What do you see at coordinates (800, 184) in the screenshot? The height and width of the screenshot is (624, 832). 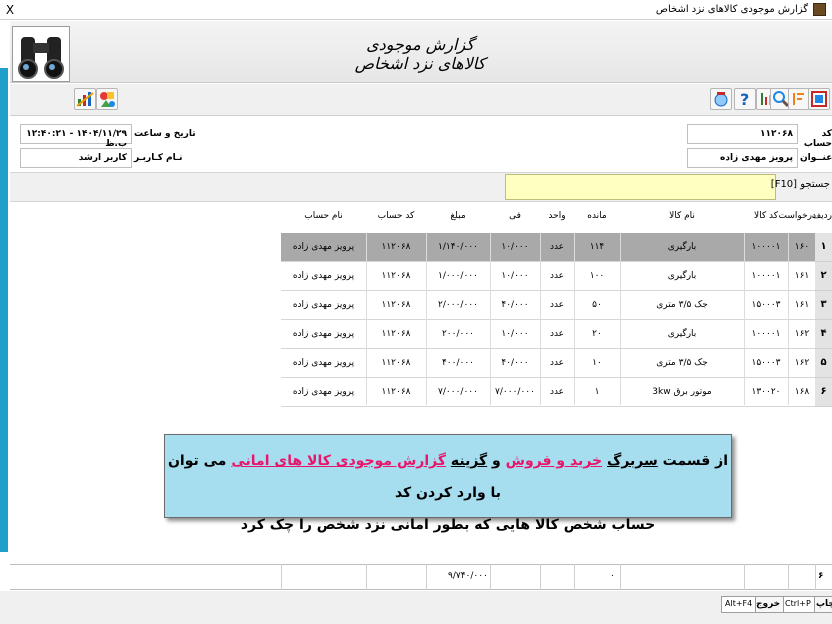 I see `search-label: جستجو [F10]` at bounding box center [800, 184].